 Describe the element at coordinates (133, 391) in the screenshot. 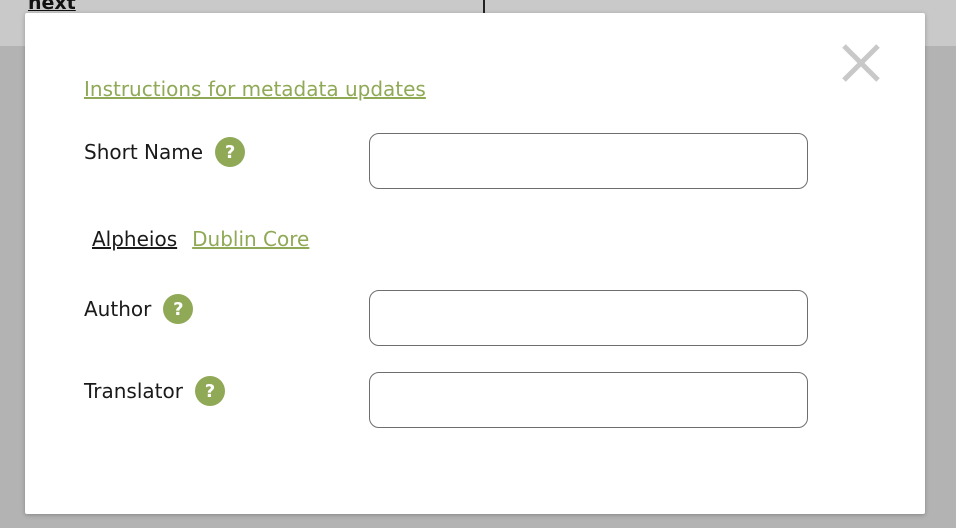

I see `translator-label: Translator` at that location.